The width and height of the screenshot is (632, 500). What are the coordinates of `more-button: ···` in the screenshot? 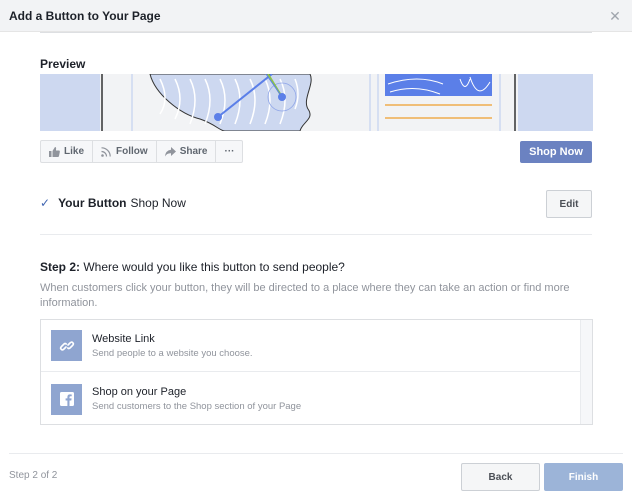 It's located at (229, 151).